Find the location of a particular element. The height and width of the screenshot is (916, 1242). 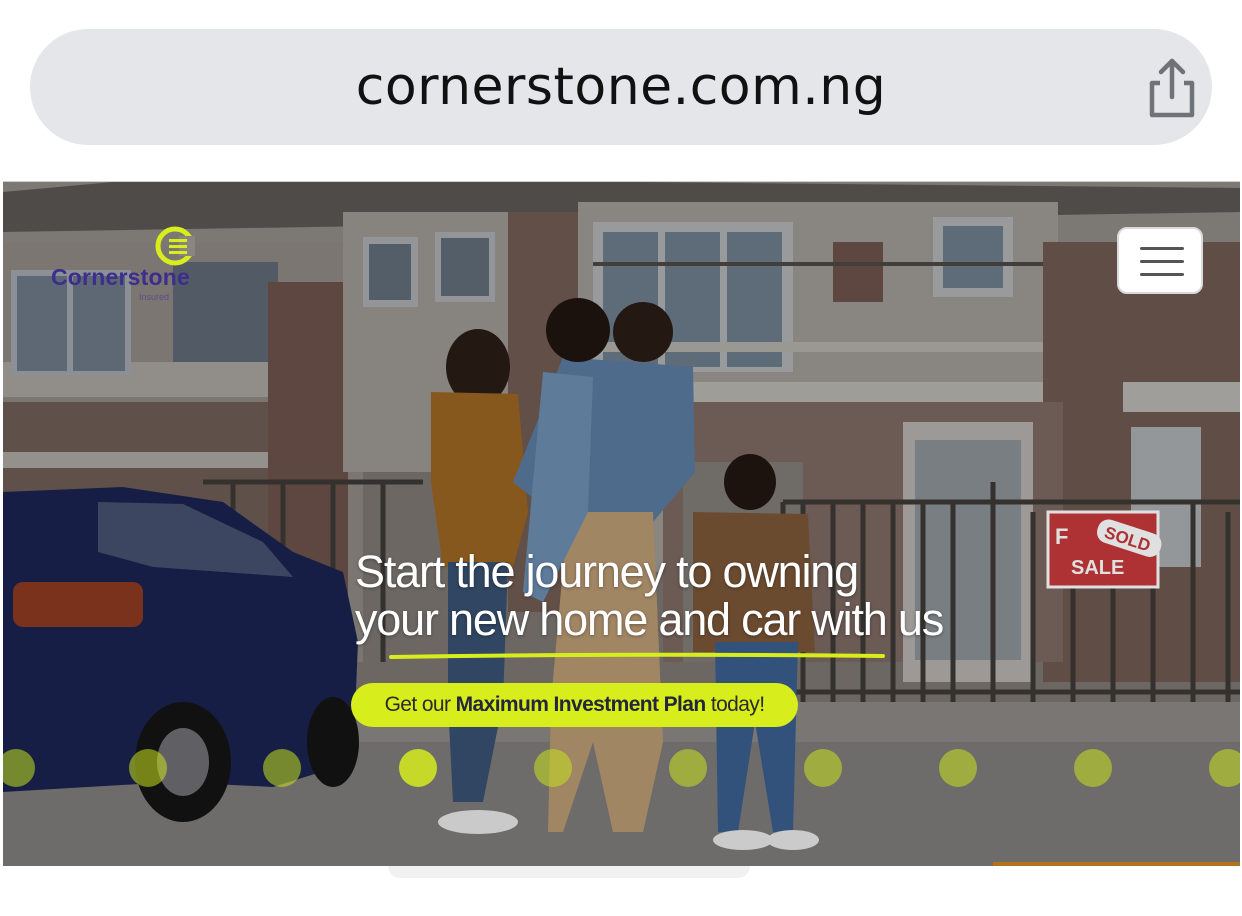

investment-plan-cta-button: Get our Maximum Investment Plan today! is located at coordinates (574, 705).